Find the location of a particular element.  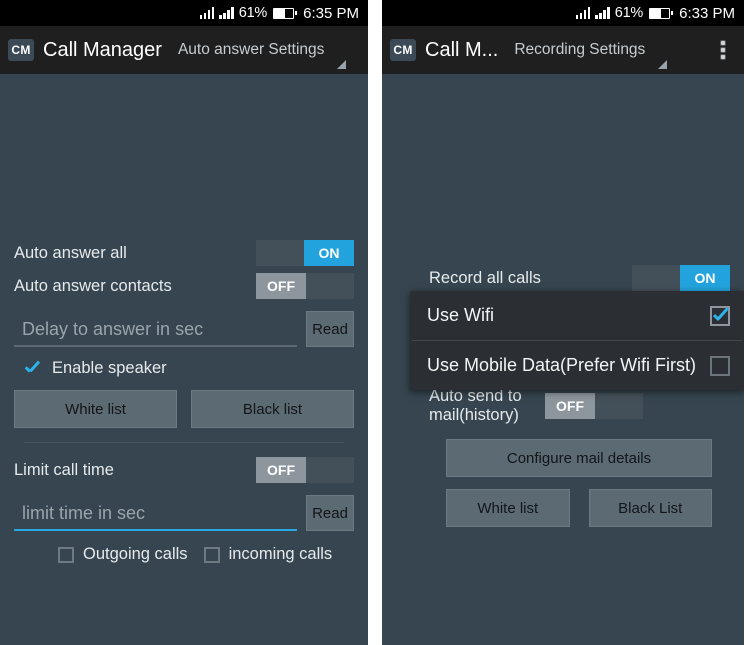

limit-call-time-toggle: OFF is located at coordinates (305, 470).